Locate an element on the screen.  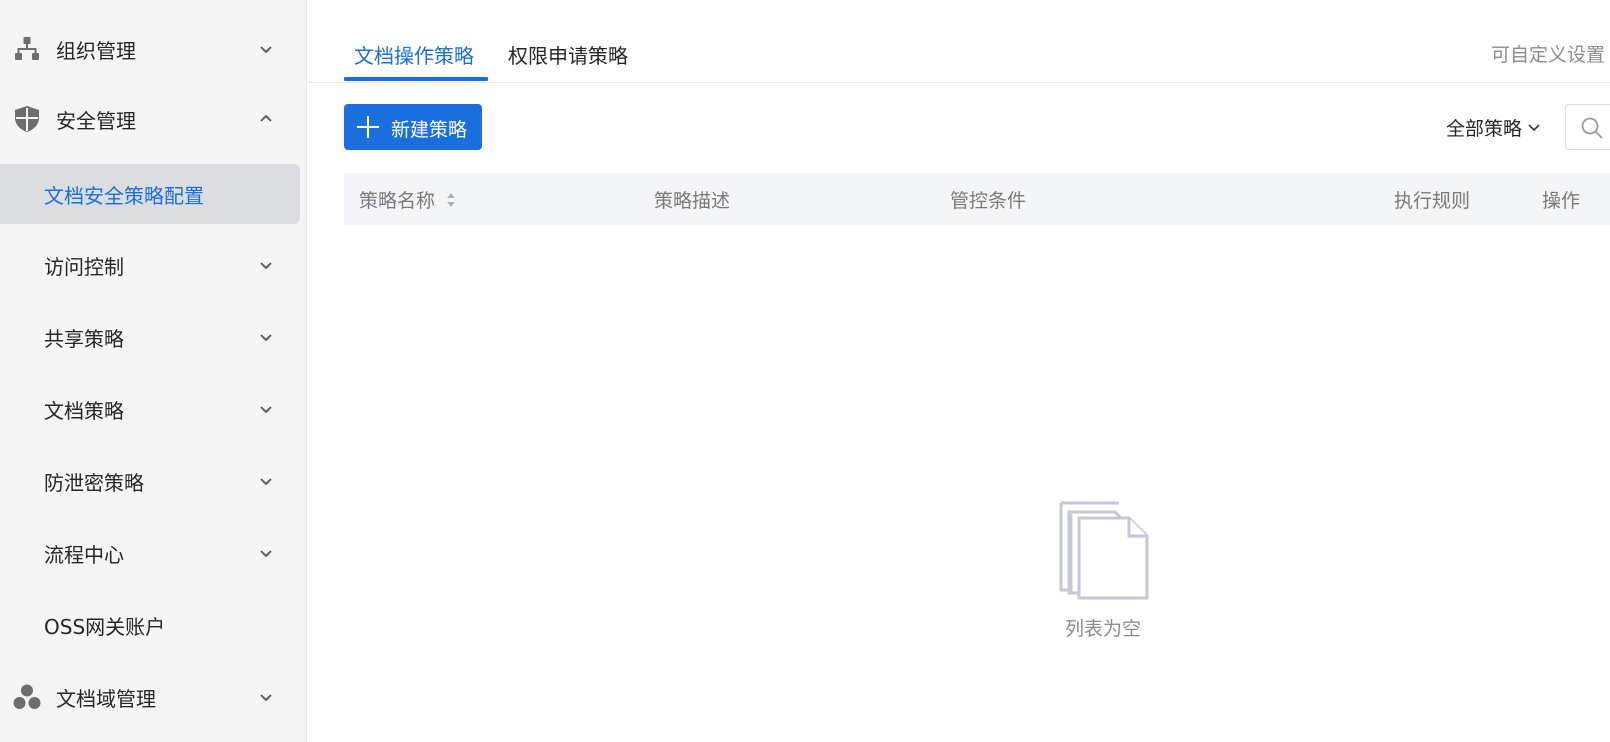
sidebar-item-label: 文档安全策略配置 is located at coordinates (124, 195).